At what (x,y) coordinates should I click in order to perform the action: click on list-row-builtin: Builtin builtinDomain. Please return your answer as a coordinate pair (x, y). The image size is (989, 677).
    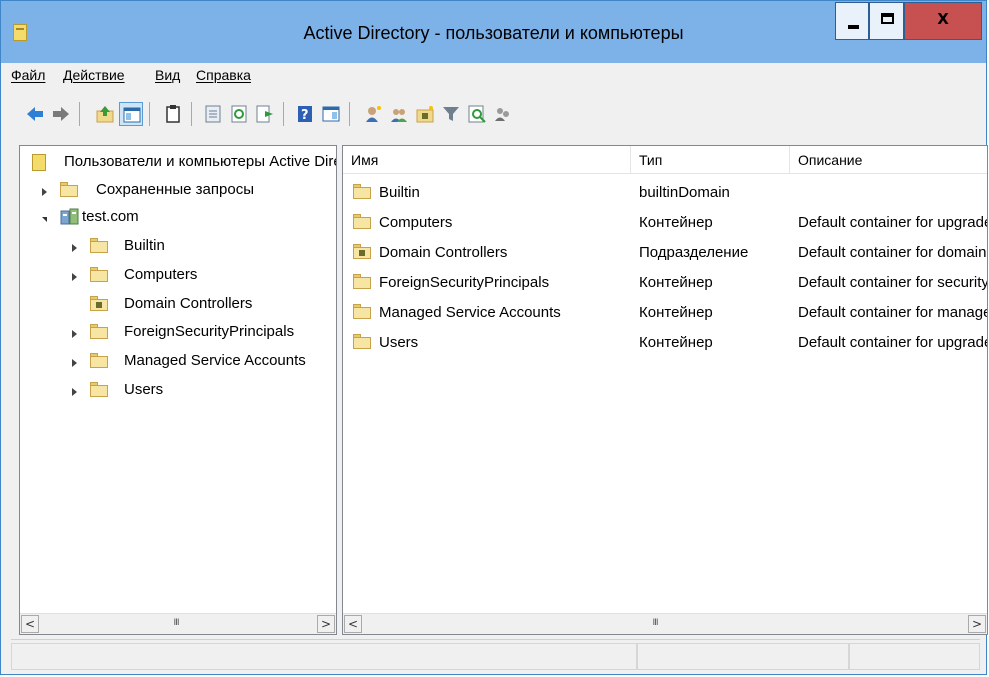
    Looking at the image, I should click on (665, 193).